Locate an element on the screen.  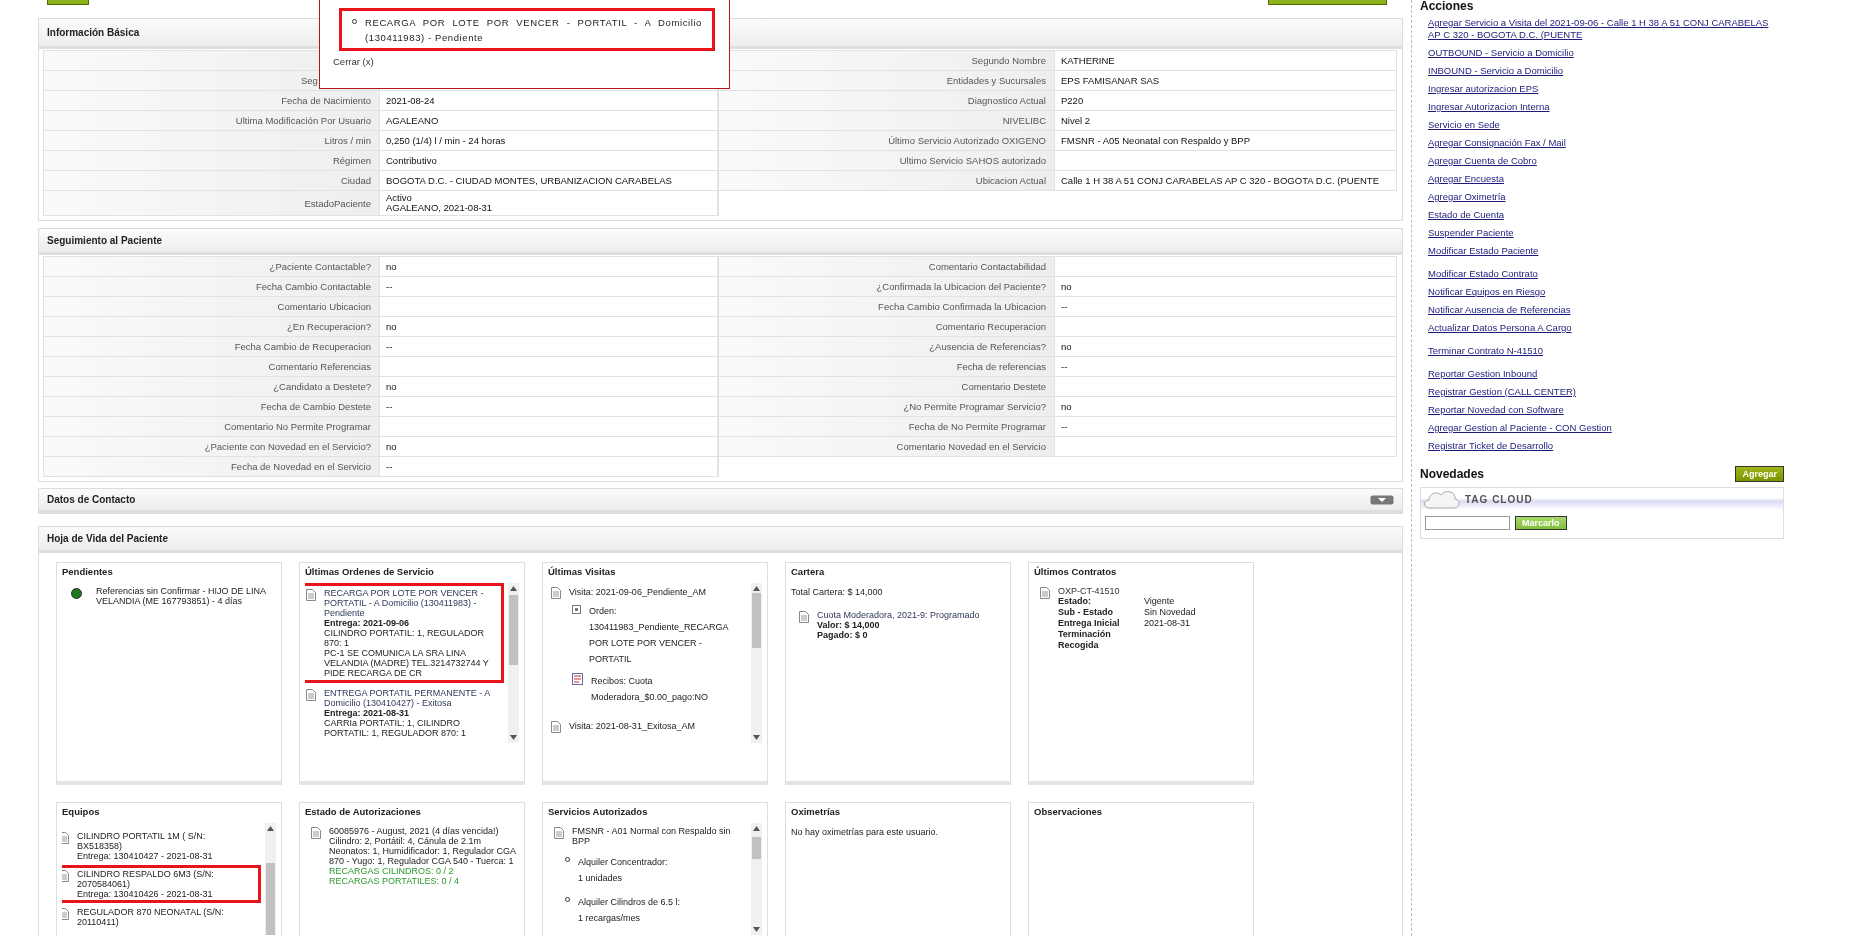
field-label: Fecha de Novedad en el Servicio is located at coordinates (212, 467).